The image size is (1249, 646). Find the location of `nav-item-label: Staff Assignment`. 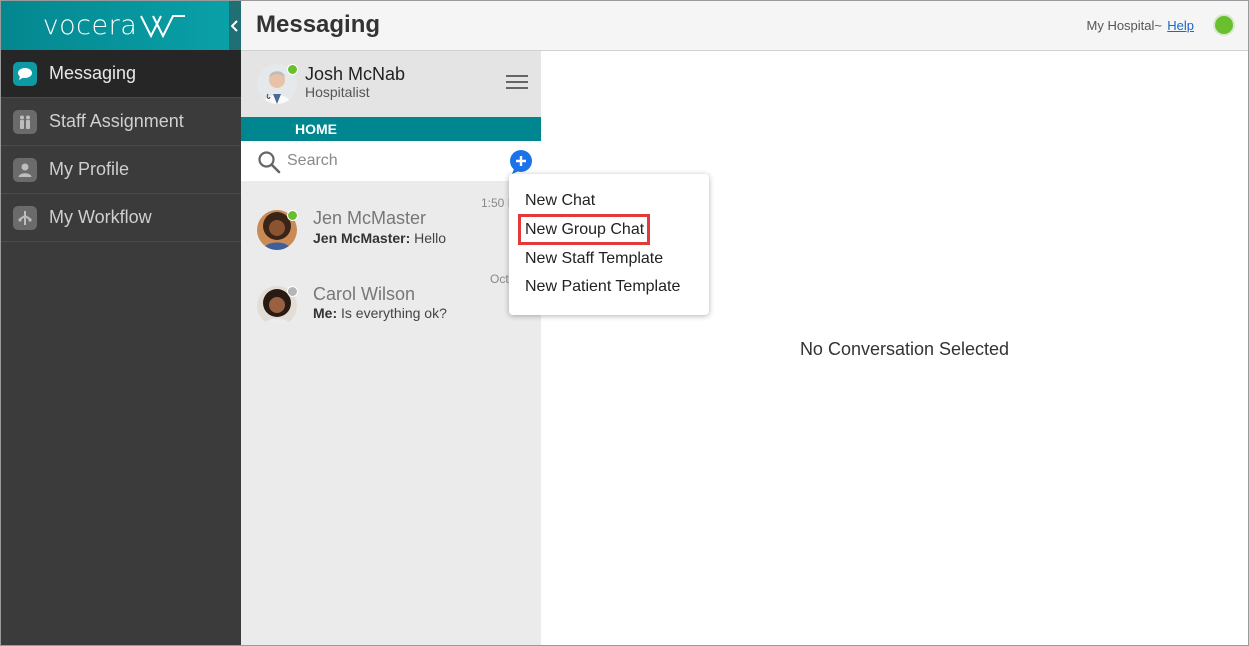

nav-item-label: Staff Assignment is located at coordinates (116, 121).